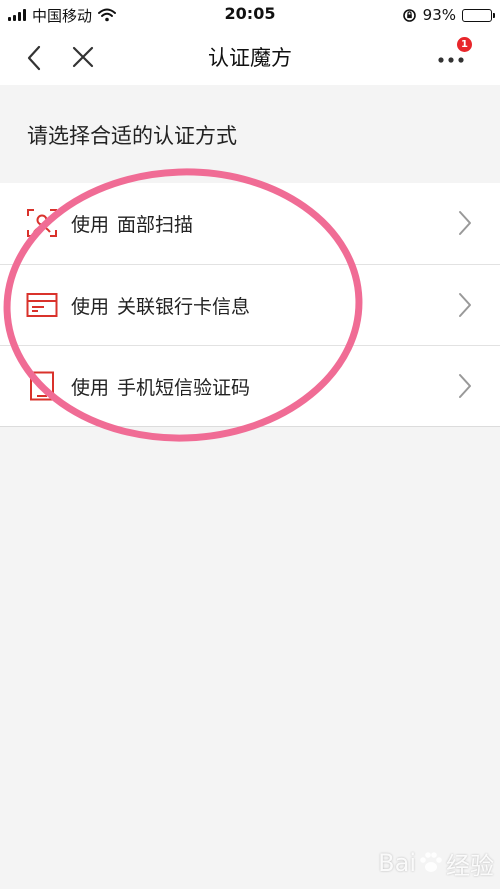  I want to click on watermark-text: Bai, so click(397, 863).